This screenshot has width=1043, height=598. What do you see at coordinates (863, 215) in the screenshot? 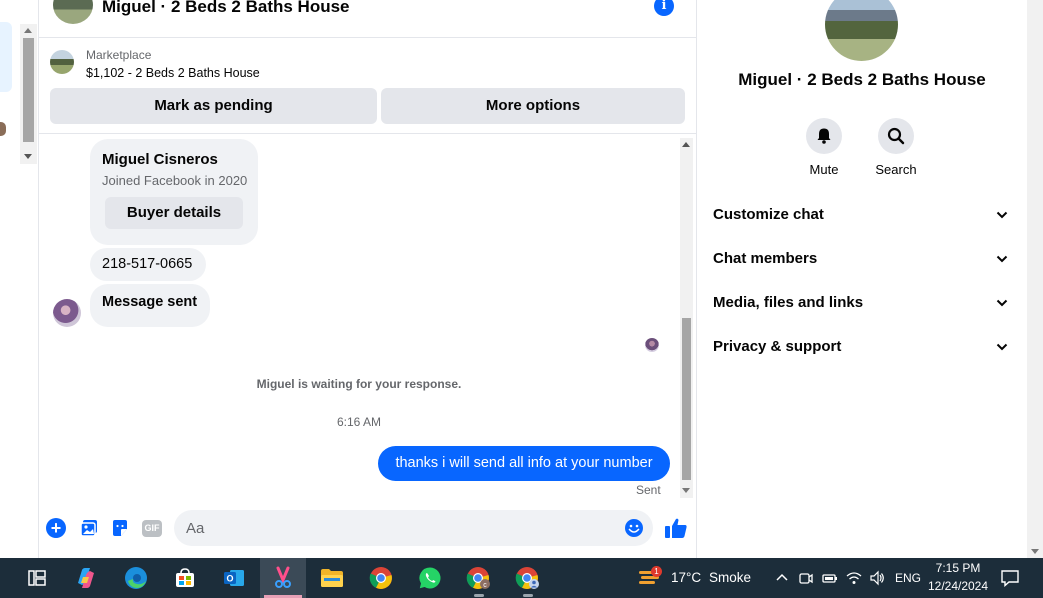
I see `customize-chat-row: Customize chat` at bounding box center [863, 215].